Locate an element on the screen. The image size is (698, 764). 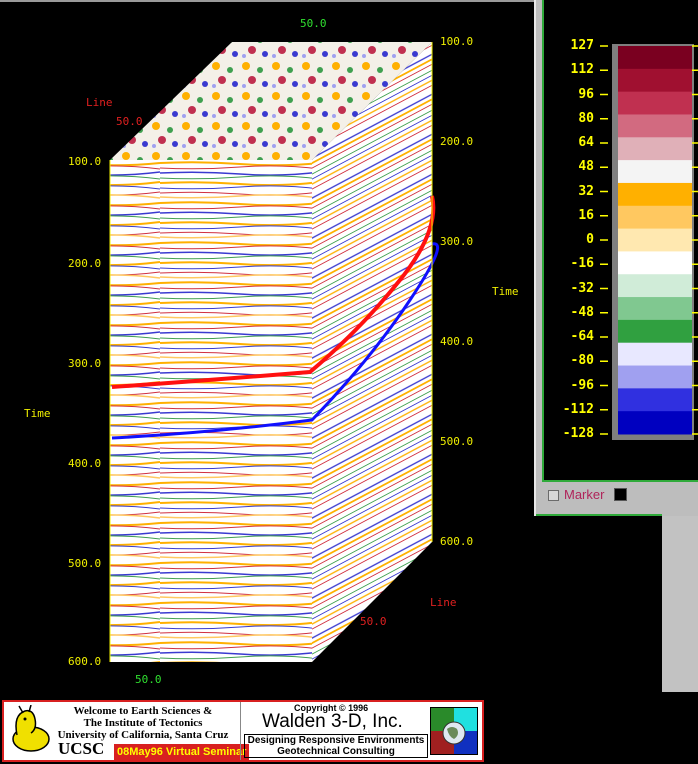
seminar-date-badge: 08May96 Virtual Seminar is located at coordinates (182, 752).